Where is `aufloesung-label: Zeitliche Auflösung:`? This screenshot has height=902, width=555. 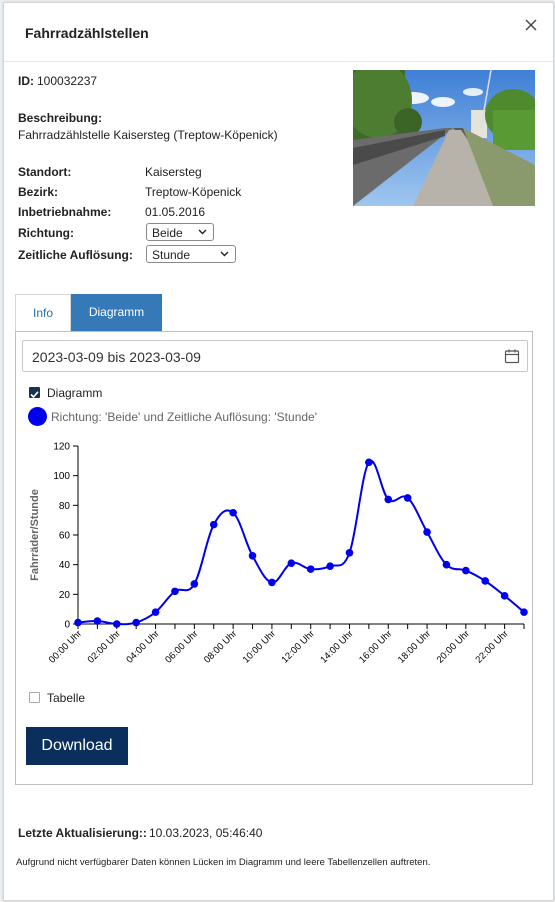
aufloesung-label: Zeitliche Auflösung: is located at coordinates (75, 255).